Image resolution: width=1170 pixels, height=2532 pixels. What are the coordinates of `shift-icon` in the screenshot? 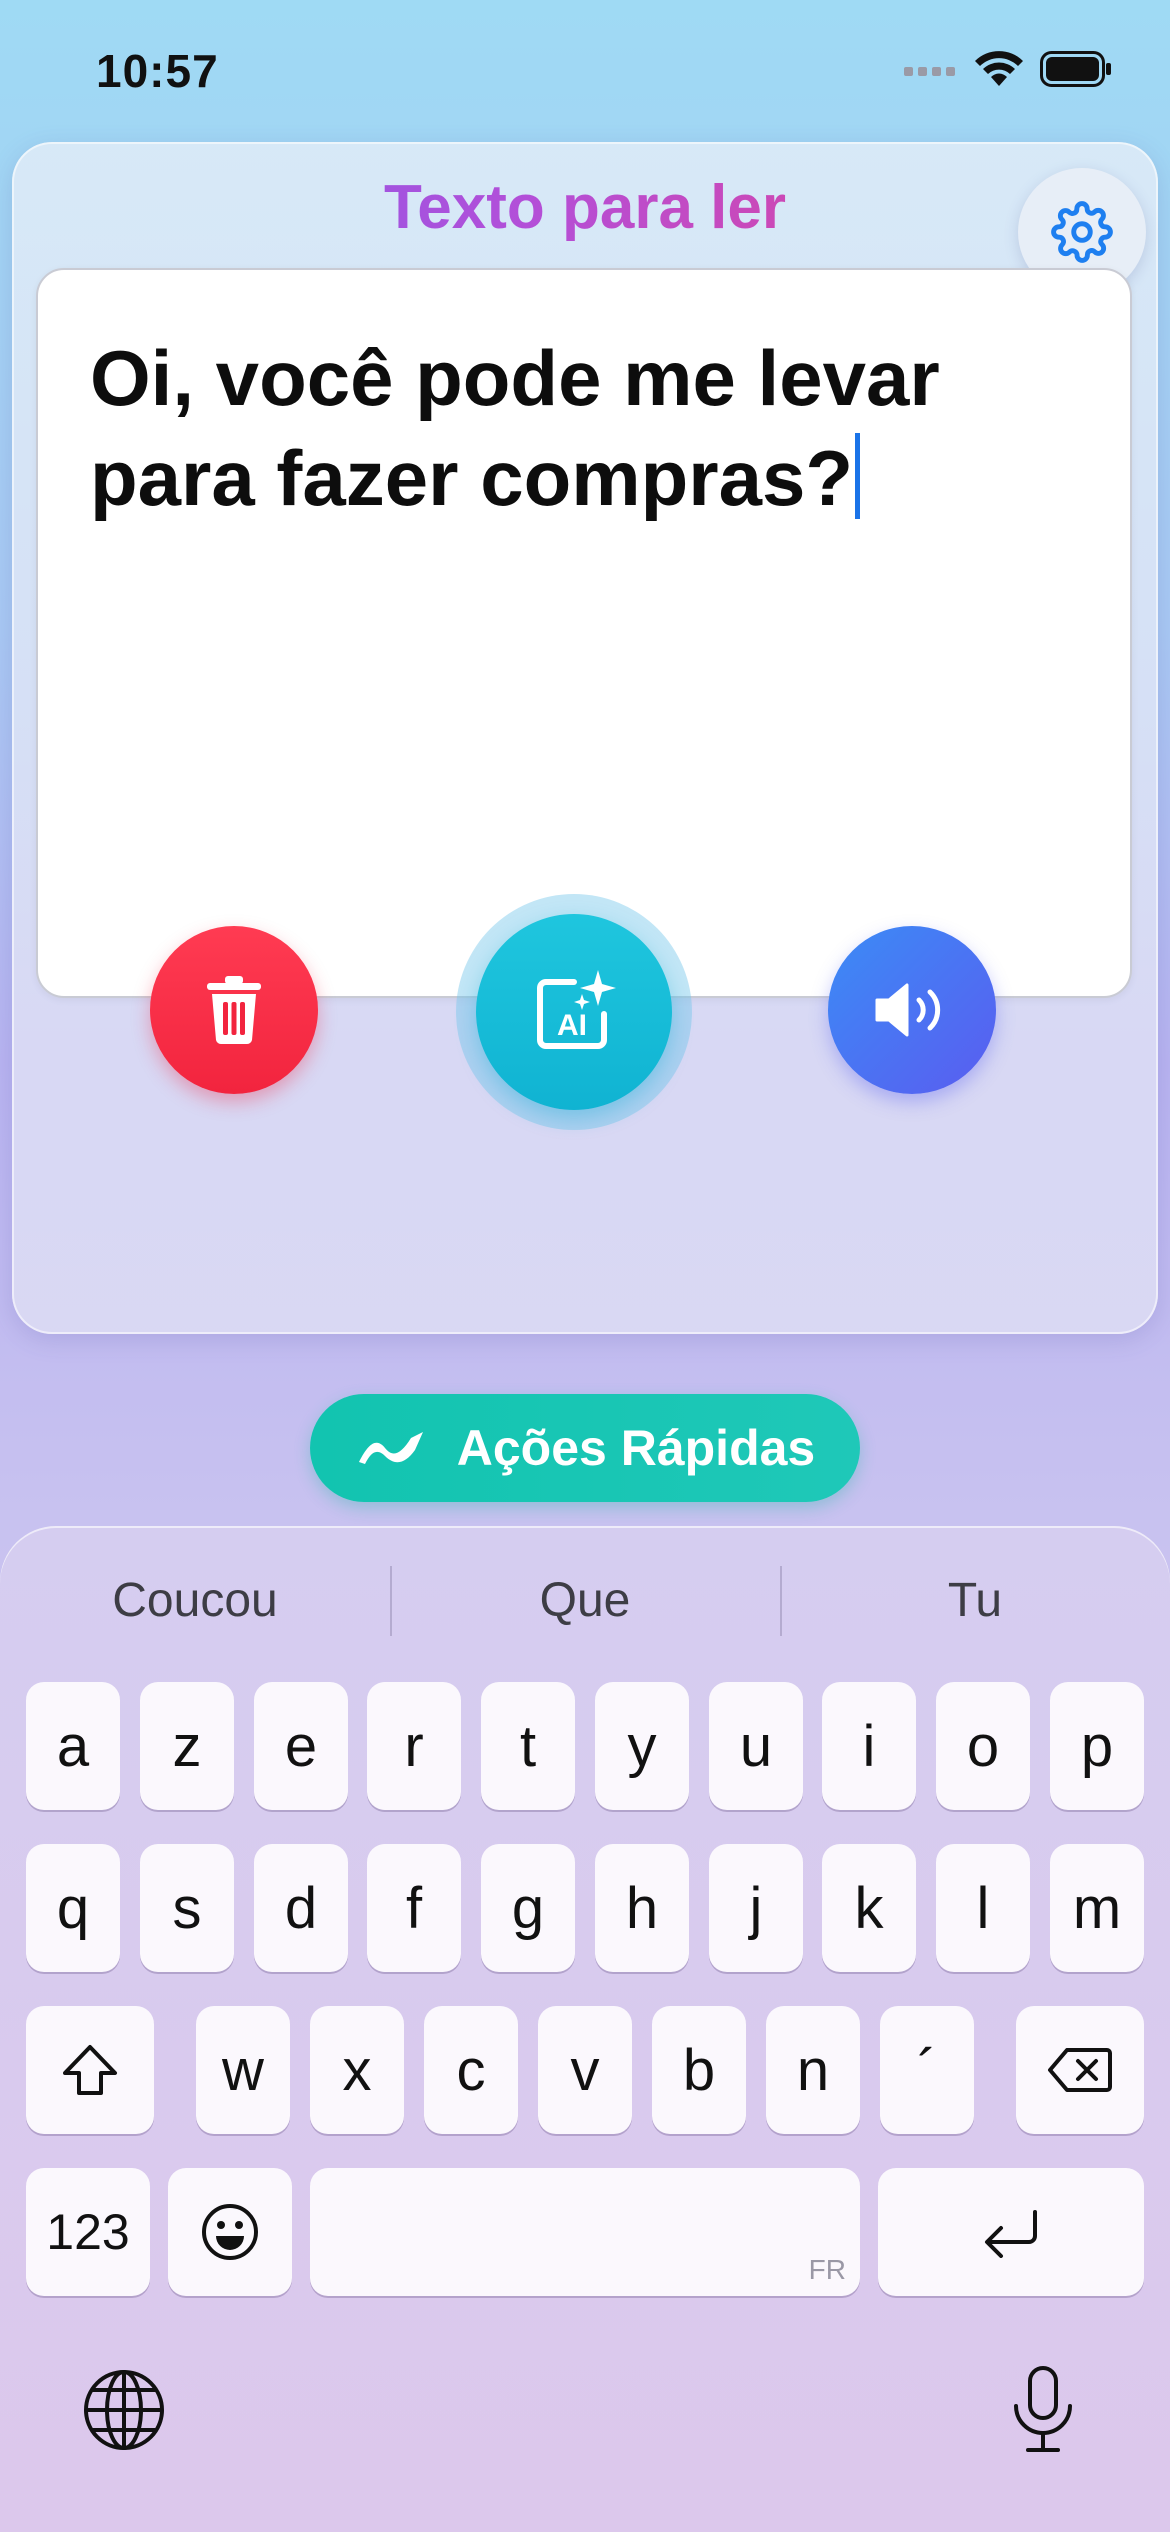 It's located at (90, 2070).